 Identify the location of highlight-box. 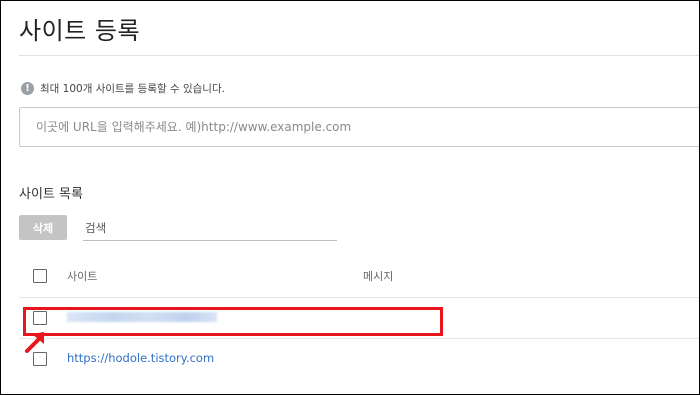
(233, 321).